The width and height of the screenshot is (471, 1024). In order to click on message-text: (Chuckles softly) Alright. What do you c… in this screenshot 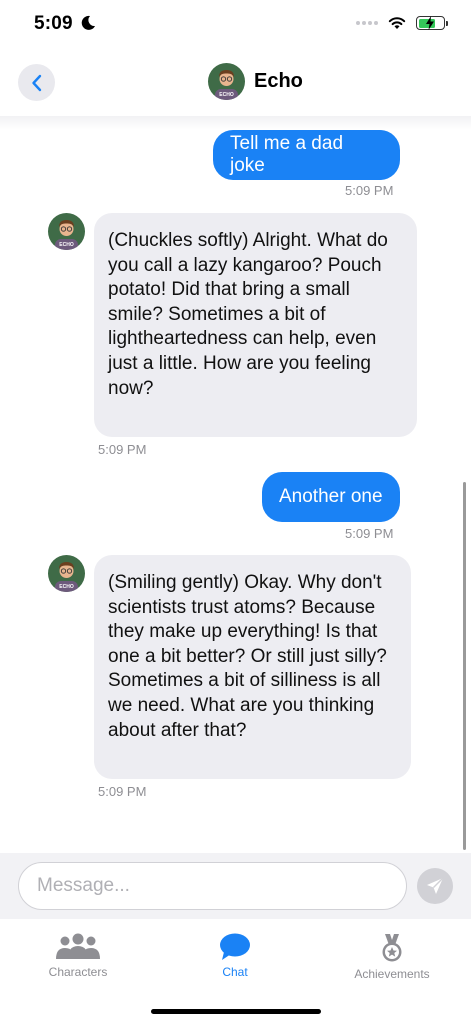, I will do `click(248, 314)`.